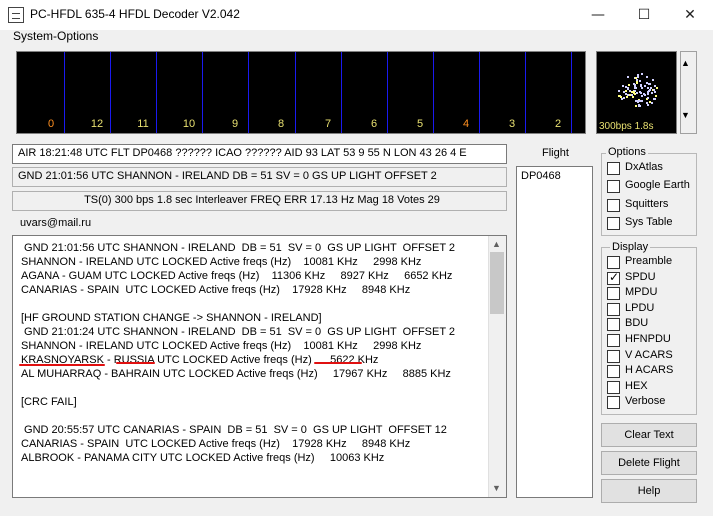  Describe the element at coordinates (649, 355) in the screenshot. I see `display-checkbox-label: V ACARS` at that location.